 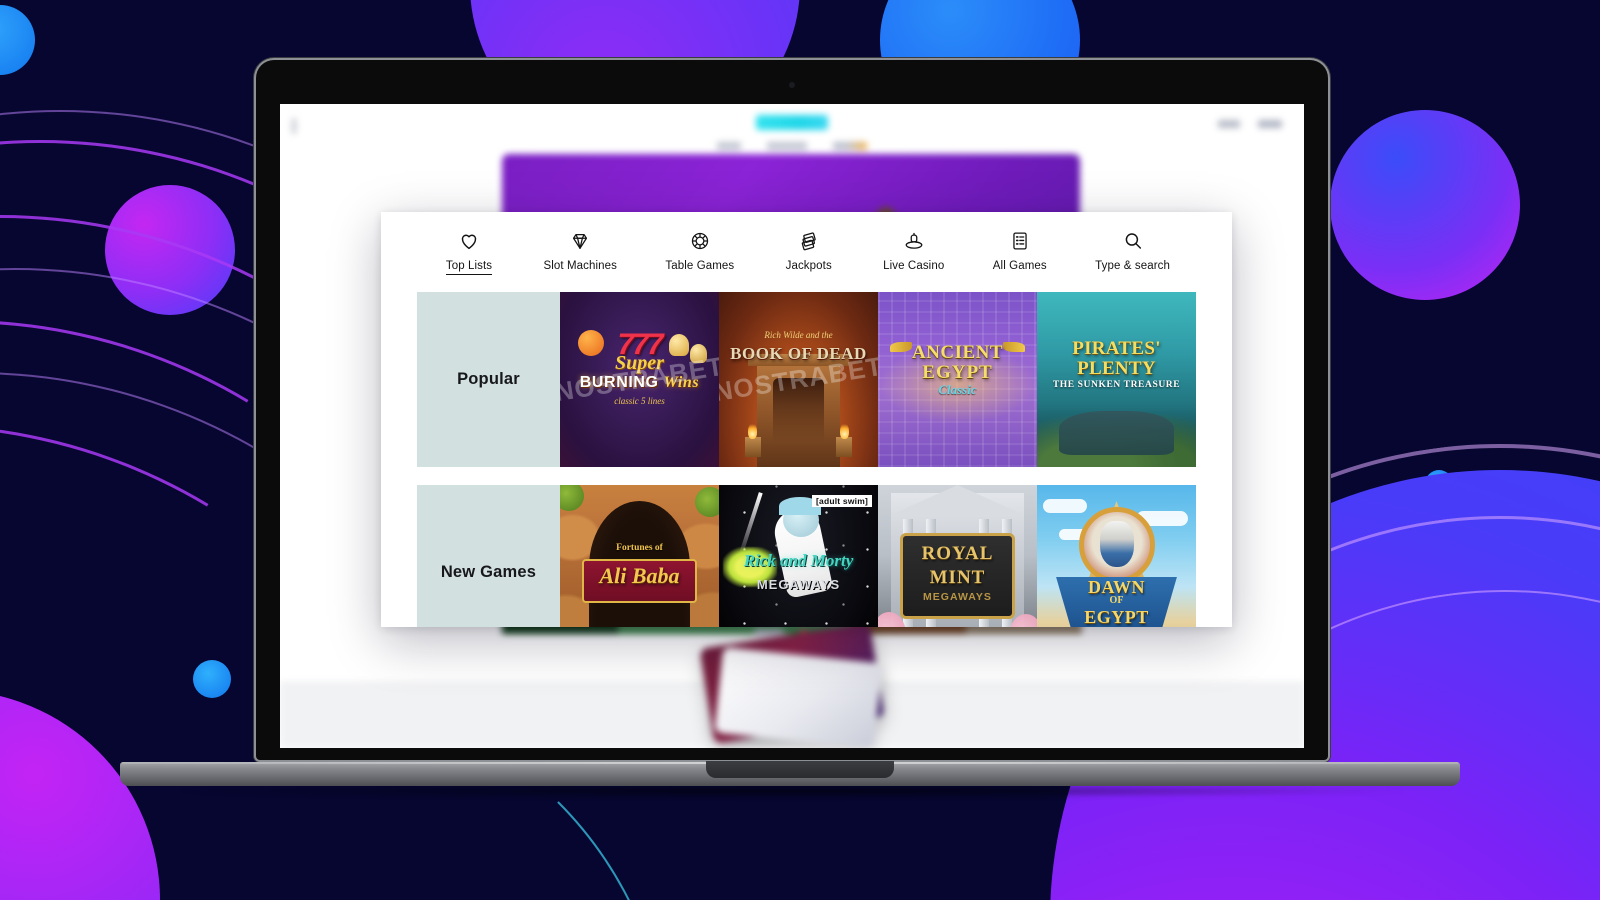 What do you see at coordinates (1116, 433) in the screenshot?
I see `shipwreck-graphic` at bounding box center [1116, 433].